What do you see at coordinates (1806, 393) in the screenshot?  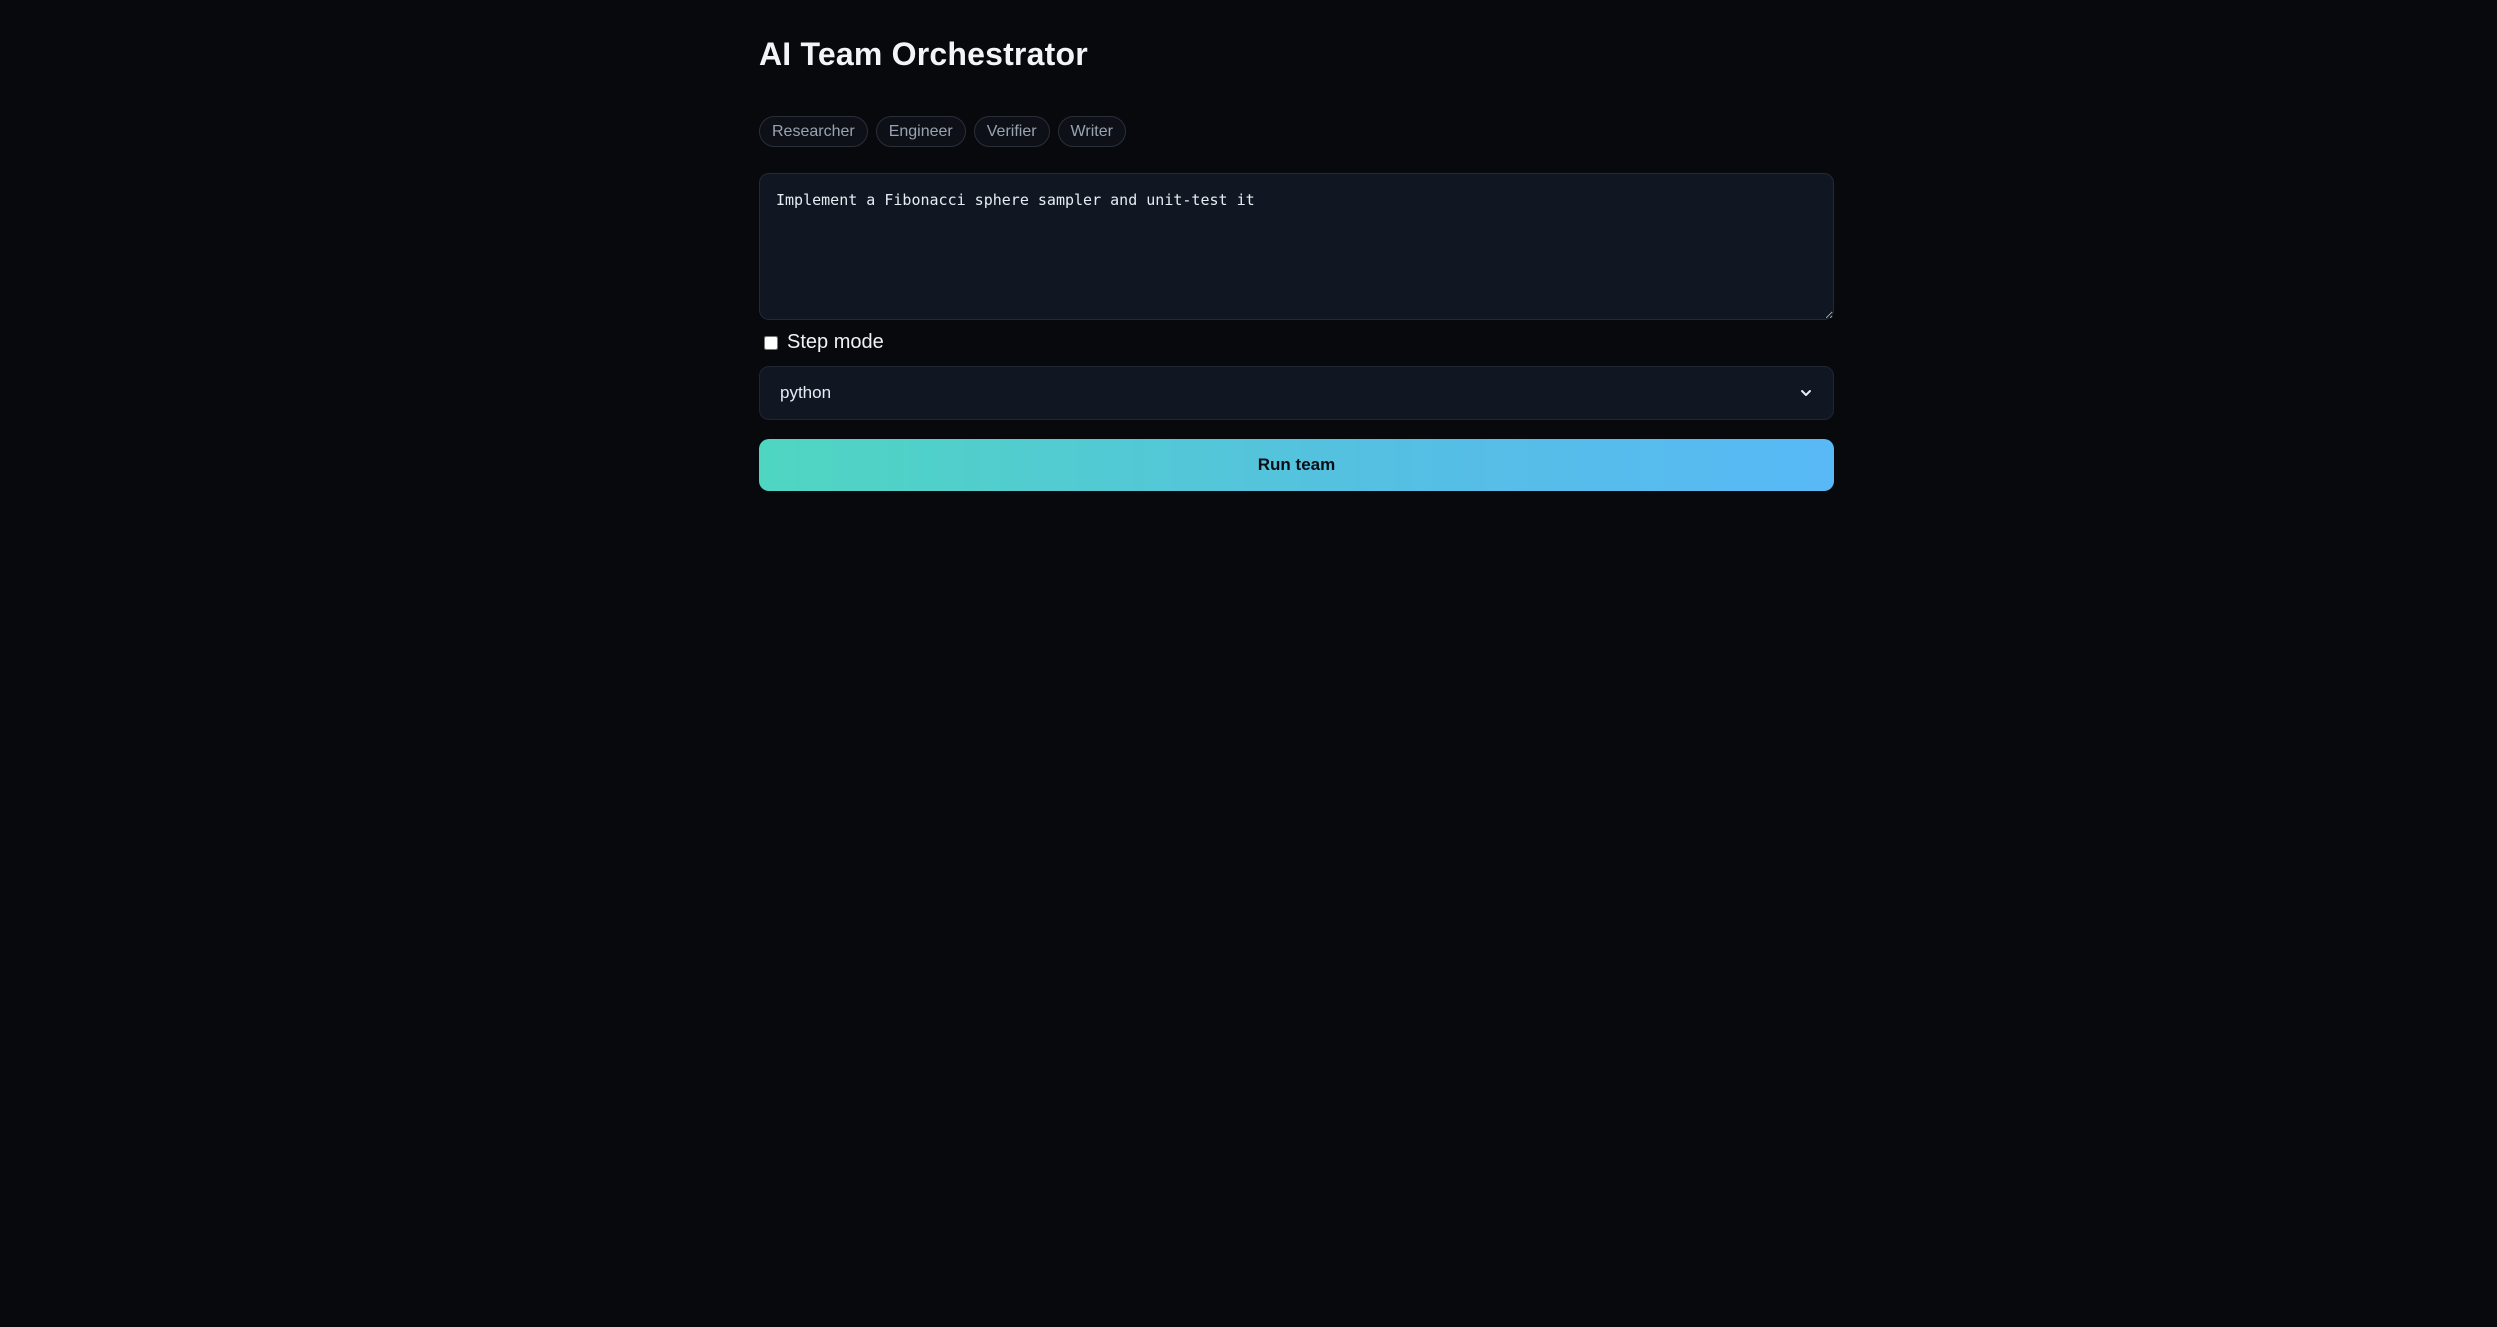 I see `chevron-down-icon` at bounding box center [1806, 393].